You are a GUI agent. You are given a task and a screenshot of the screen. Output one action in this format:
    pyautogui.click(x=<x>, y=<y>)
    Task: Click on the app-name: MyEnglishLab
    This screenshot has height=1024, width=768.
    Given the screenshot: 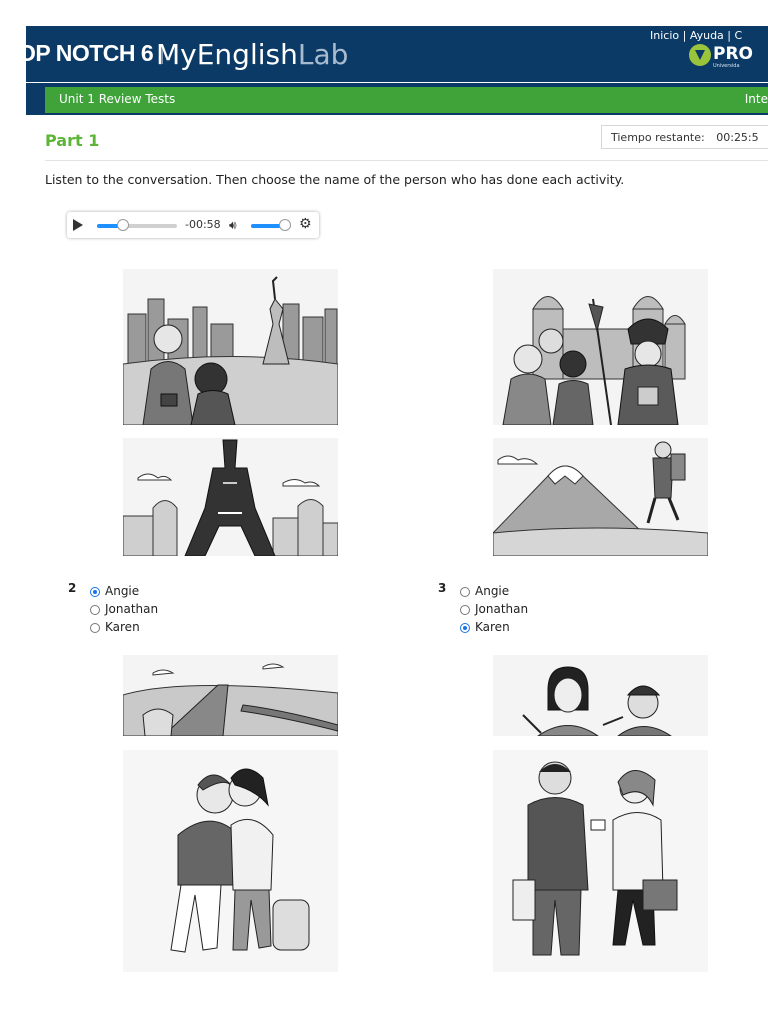 What is the action you would take?
    pyautogui.click(x=252, y=54)
    